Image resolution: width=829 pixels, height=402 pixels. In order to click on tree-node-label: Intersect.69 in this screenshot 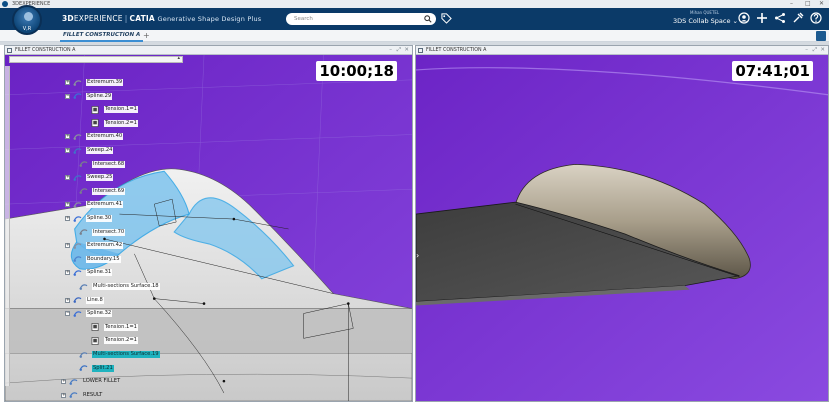, I will do `click(109, 191)`.